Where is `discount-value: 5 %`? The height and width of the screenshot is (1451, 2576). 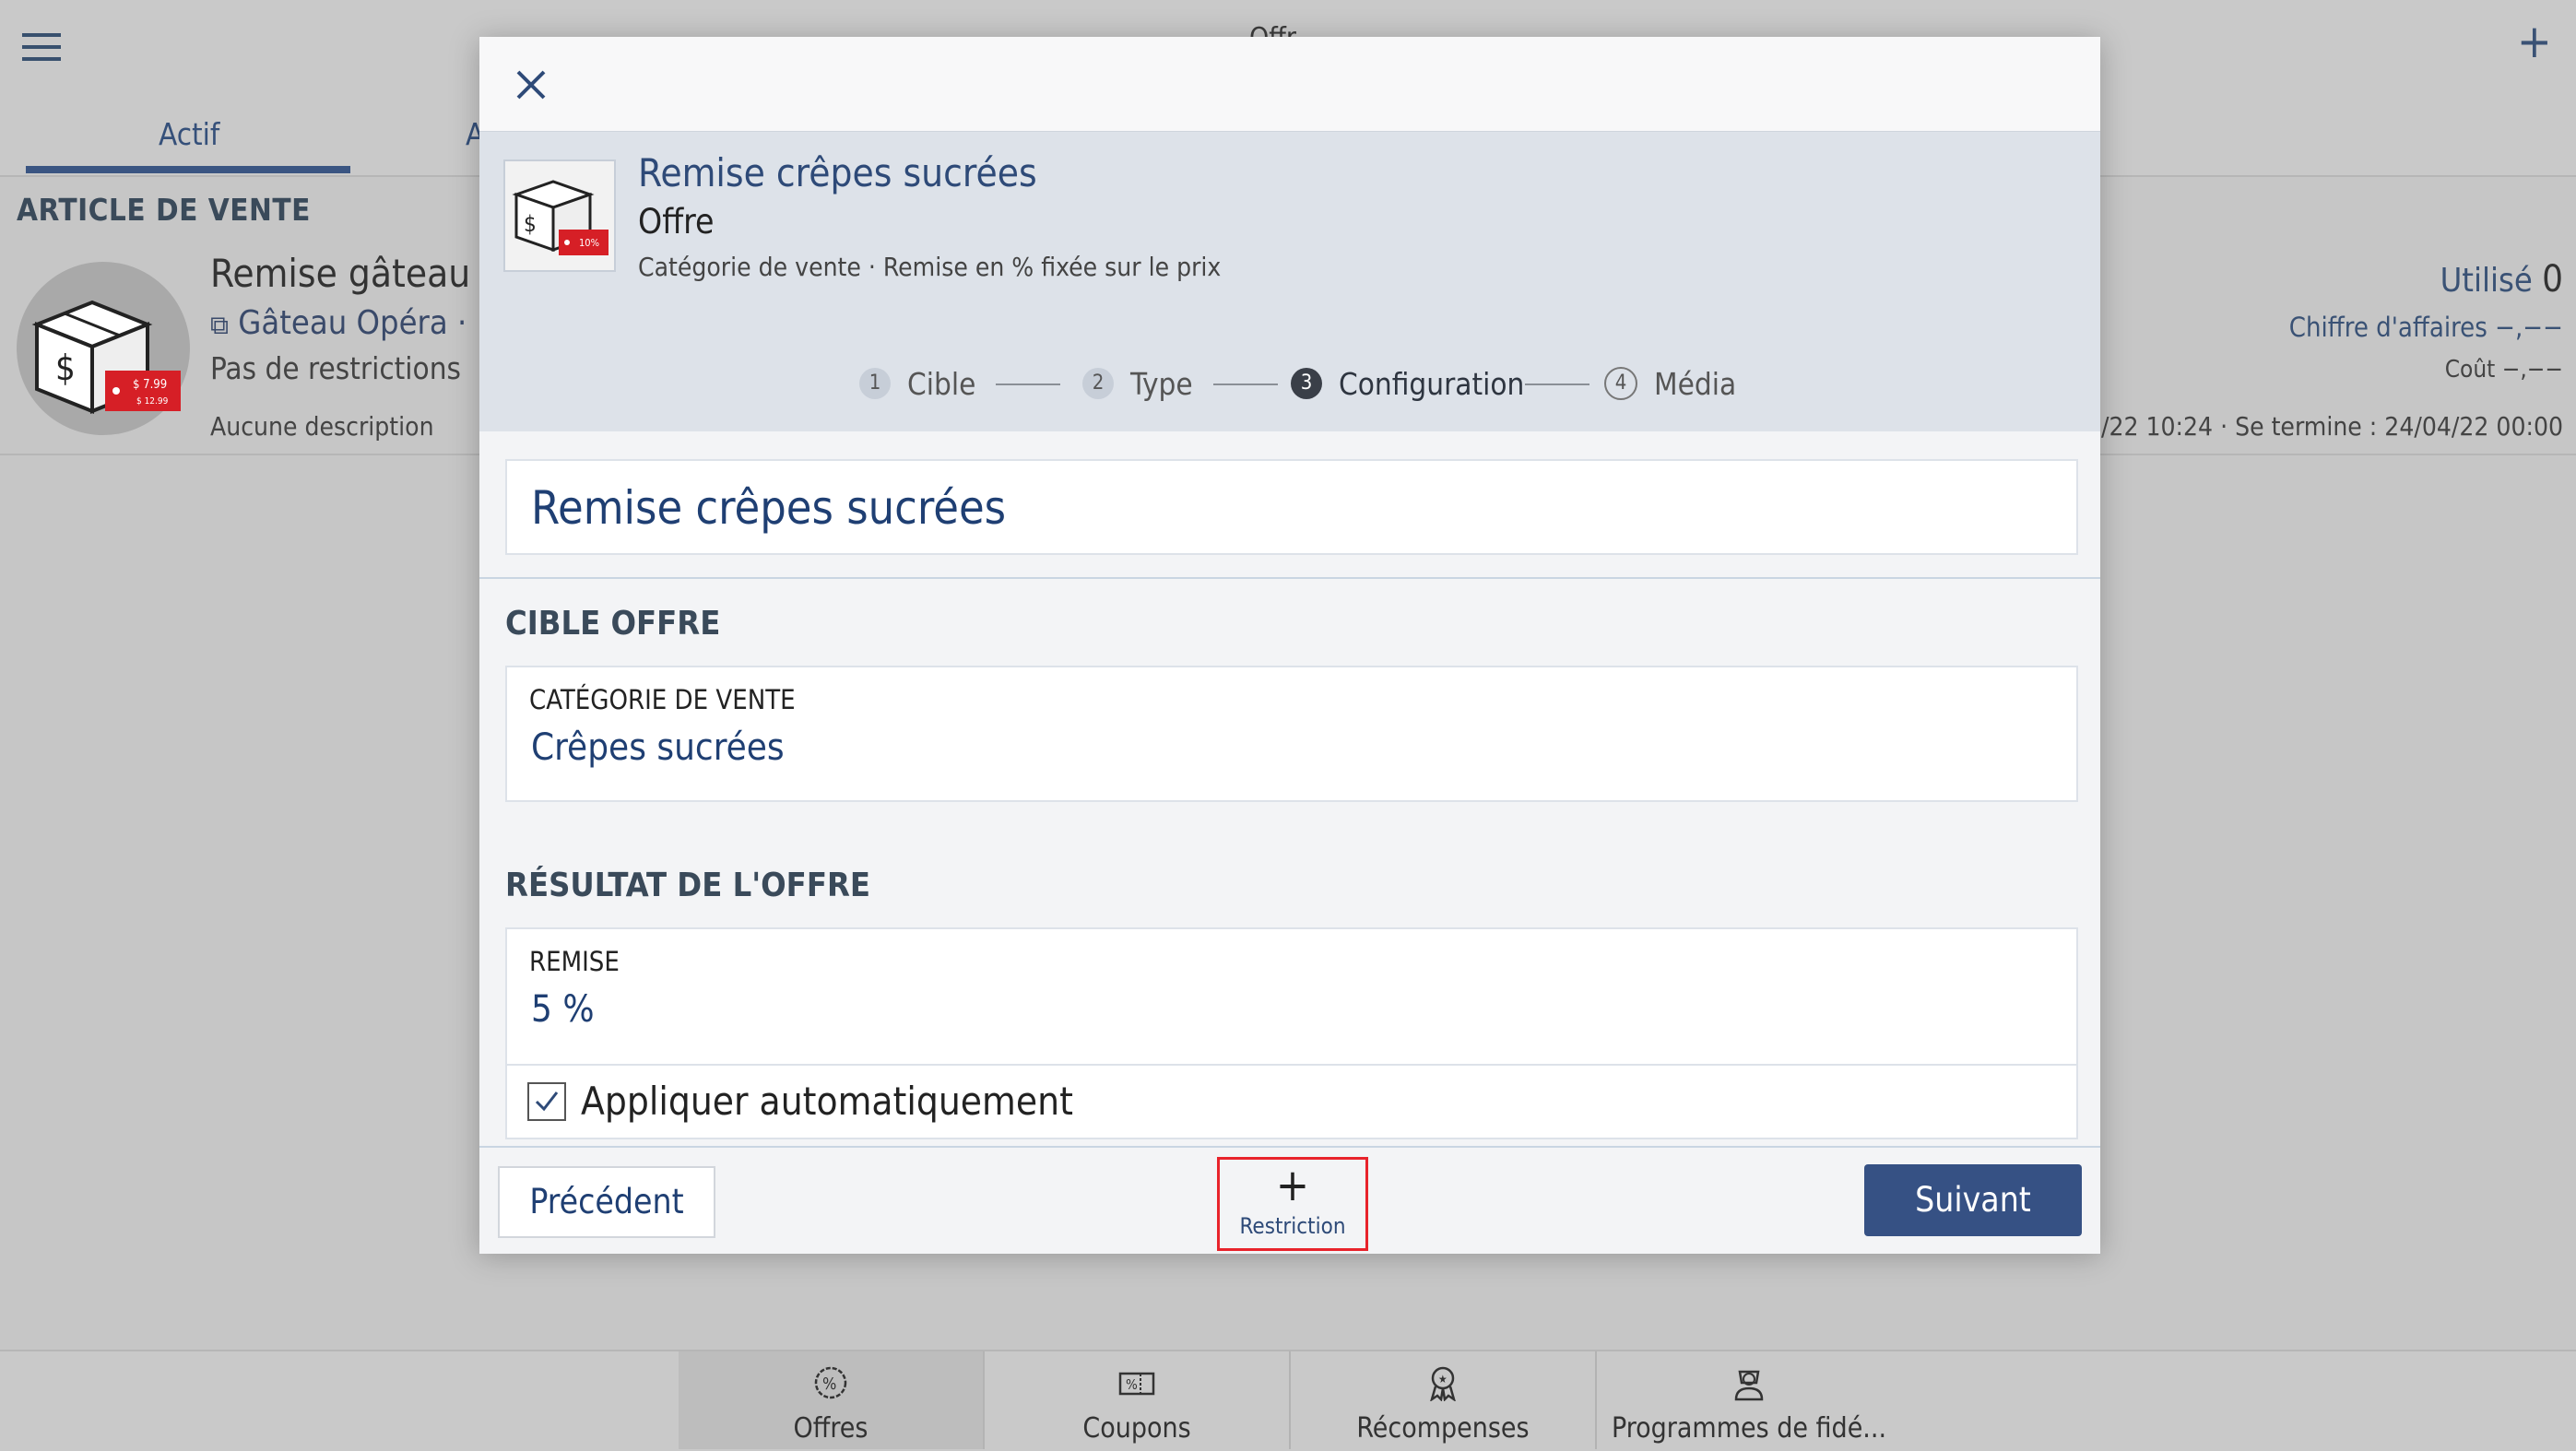
discount-value: 5 % is located at coordinates (563, 1009).